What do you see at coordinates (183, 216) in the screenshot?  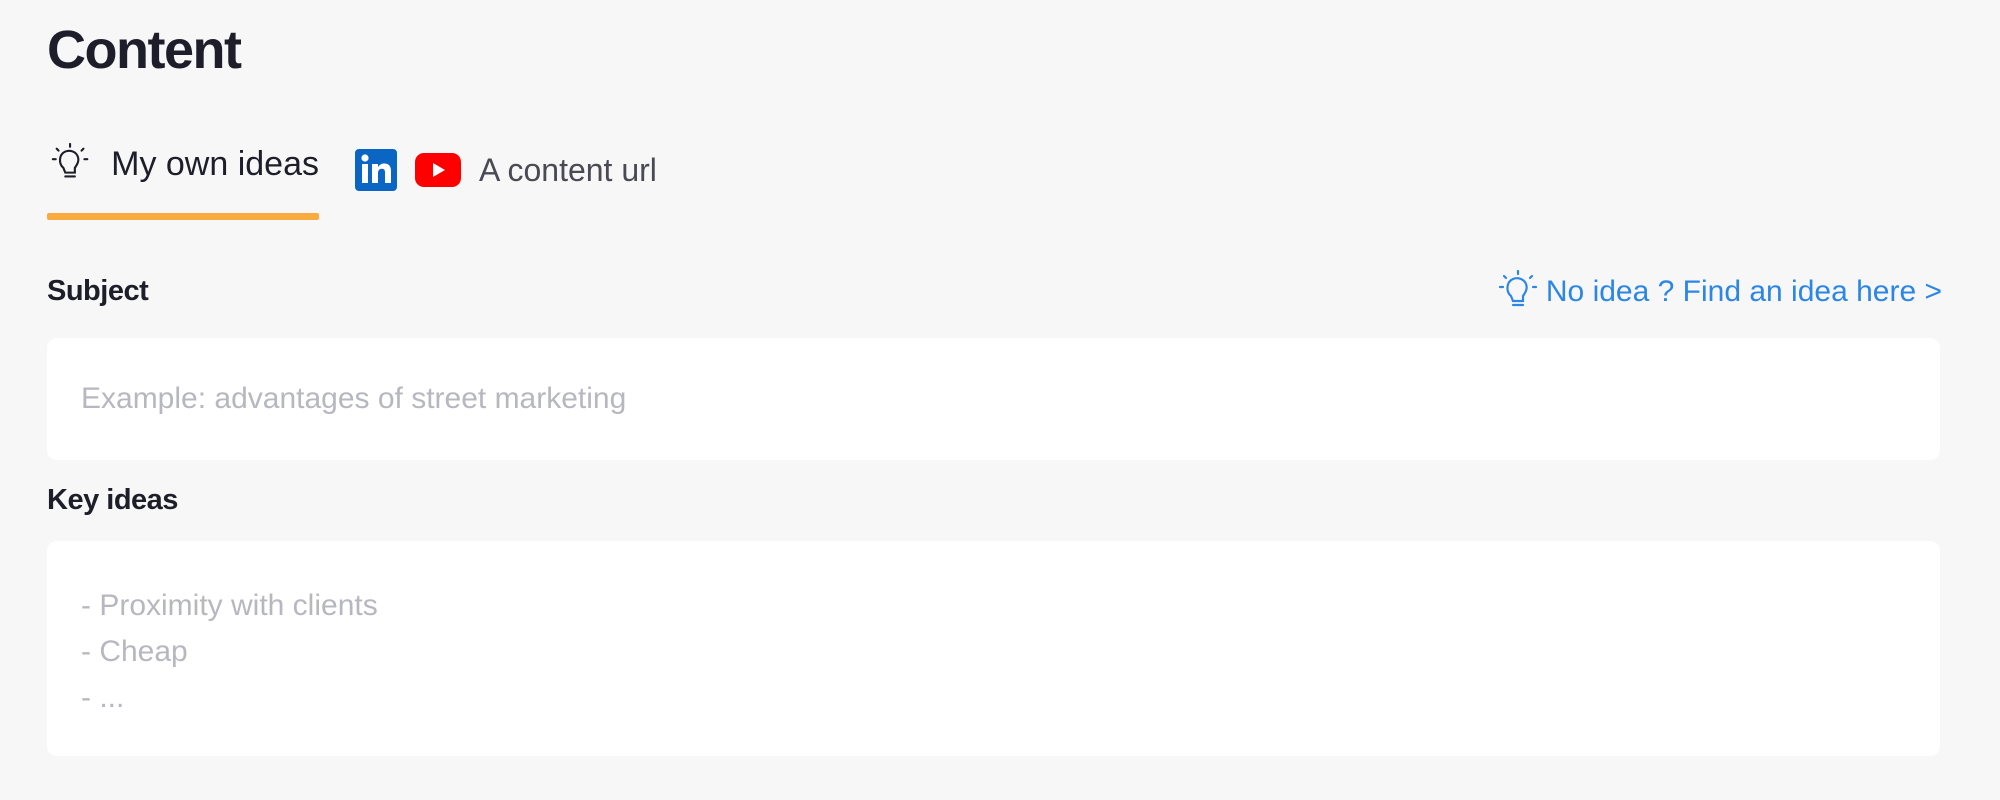 I see `active-tab-indicator` at bounding box center [183, 216].